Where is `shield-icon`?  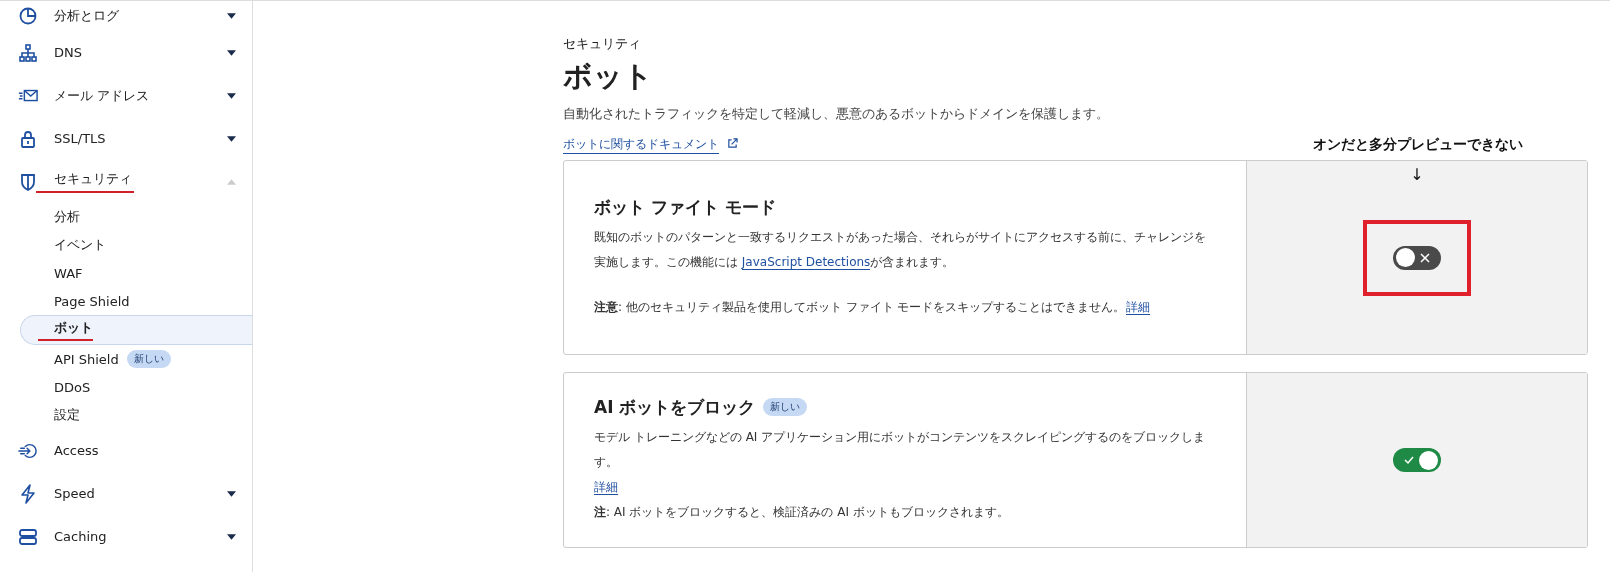 shield-icon is located at coordinates (28, 181).